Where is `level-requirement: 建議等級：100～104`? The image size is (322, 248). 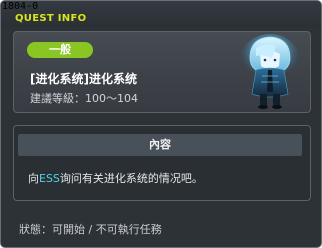
level-requirement: 建議等級：100～104 is located at coordinates (84, 98).